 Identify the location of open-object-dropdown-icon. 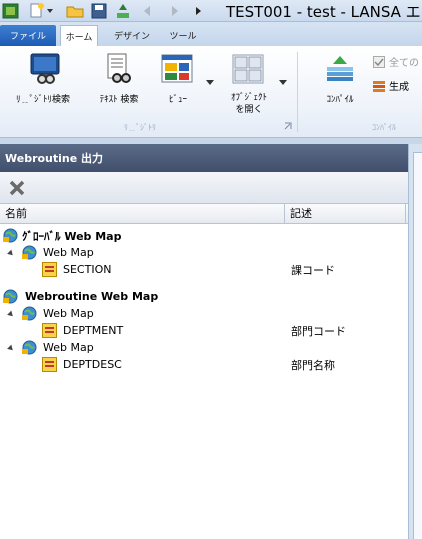
(283, 83).